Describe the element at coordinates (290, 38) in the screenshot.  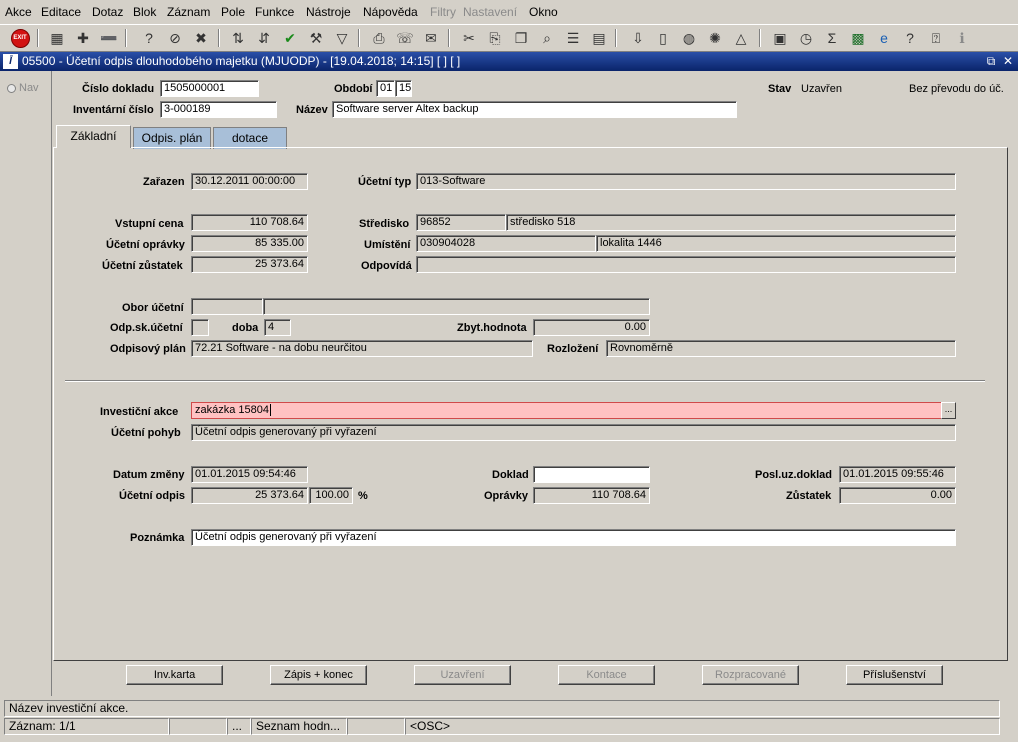
I see `commit-check-icon: ✔` at that location.